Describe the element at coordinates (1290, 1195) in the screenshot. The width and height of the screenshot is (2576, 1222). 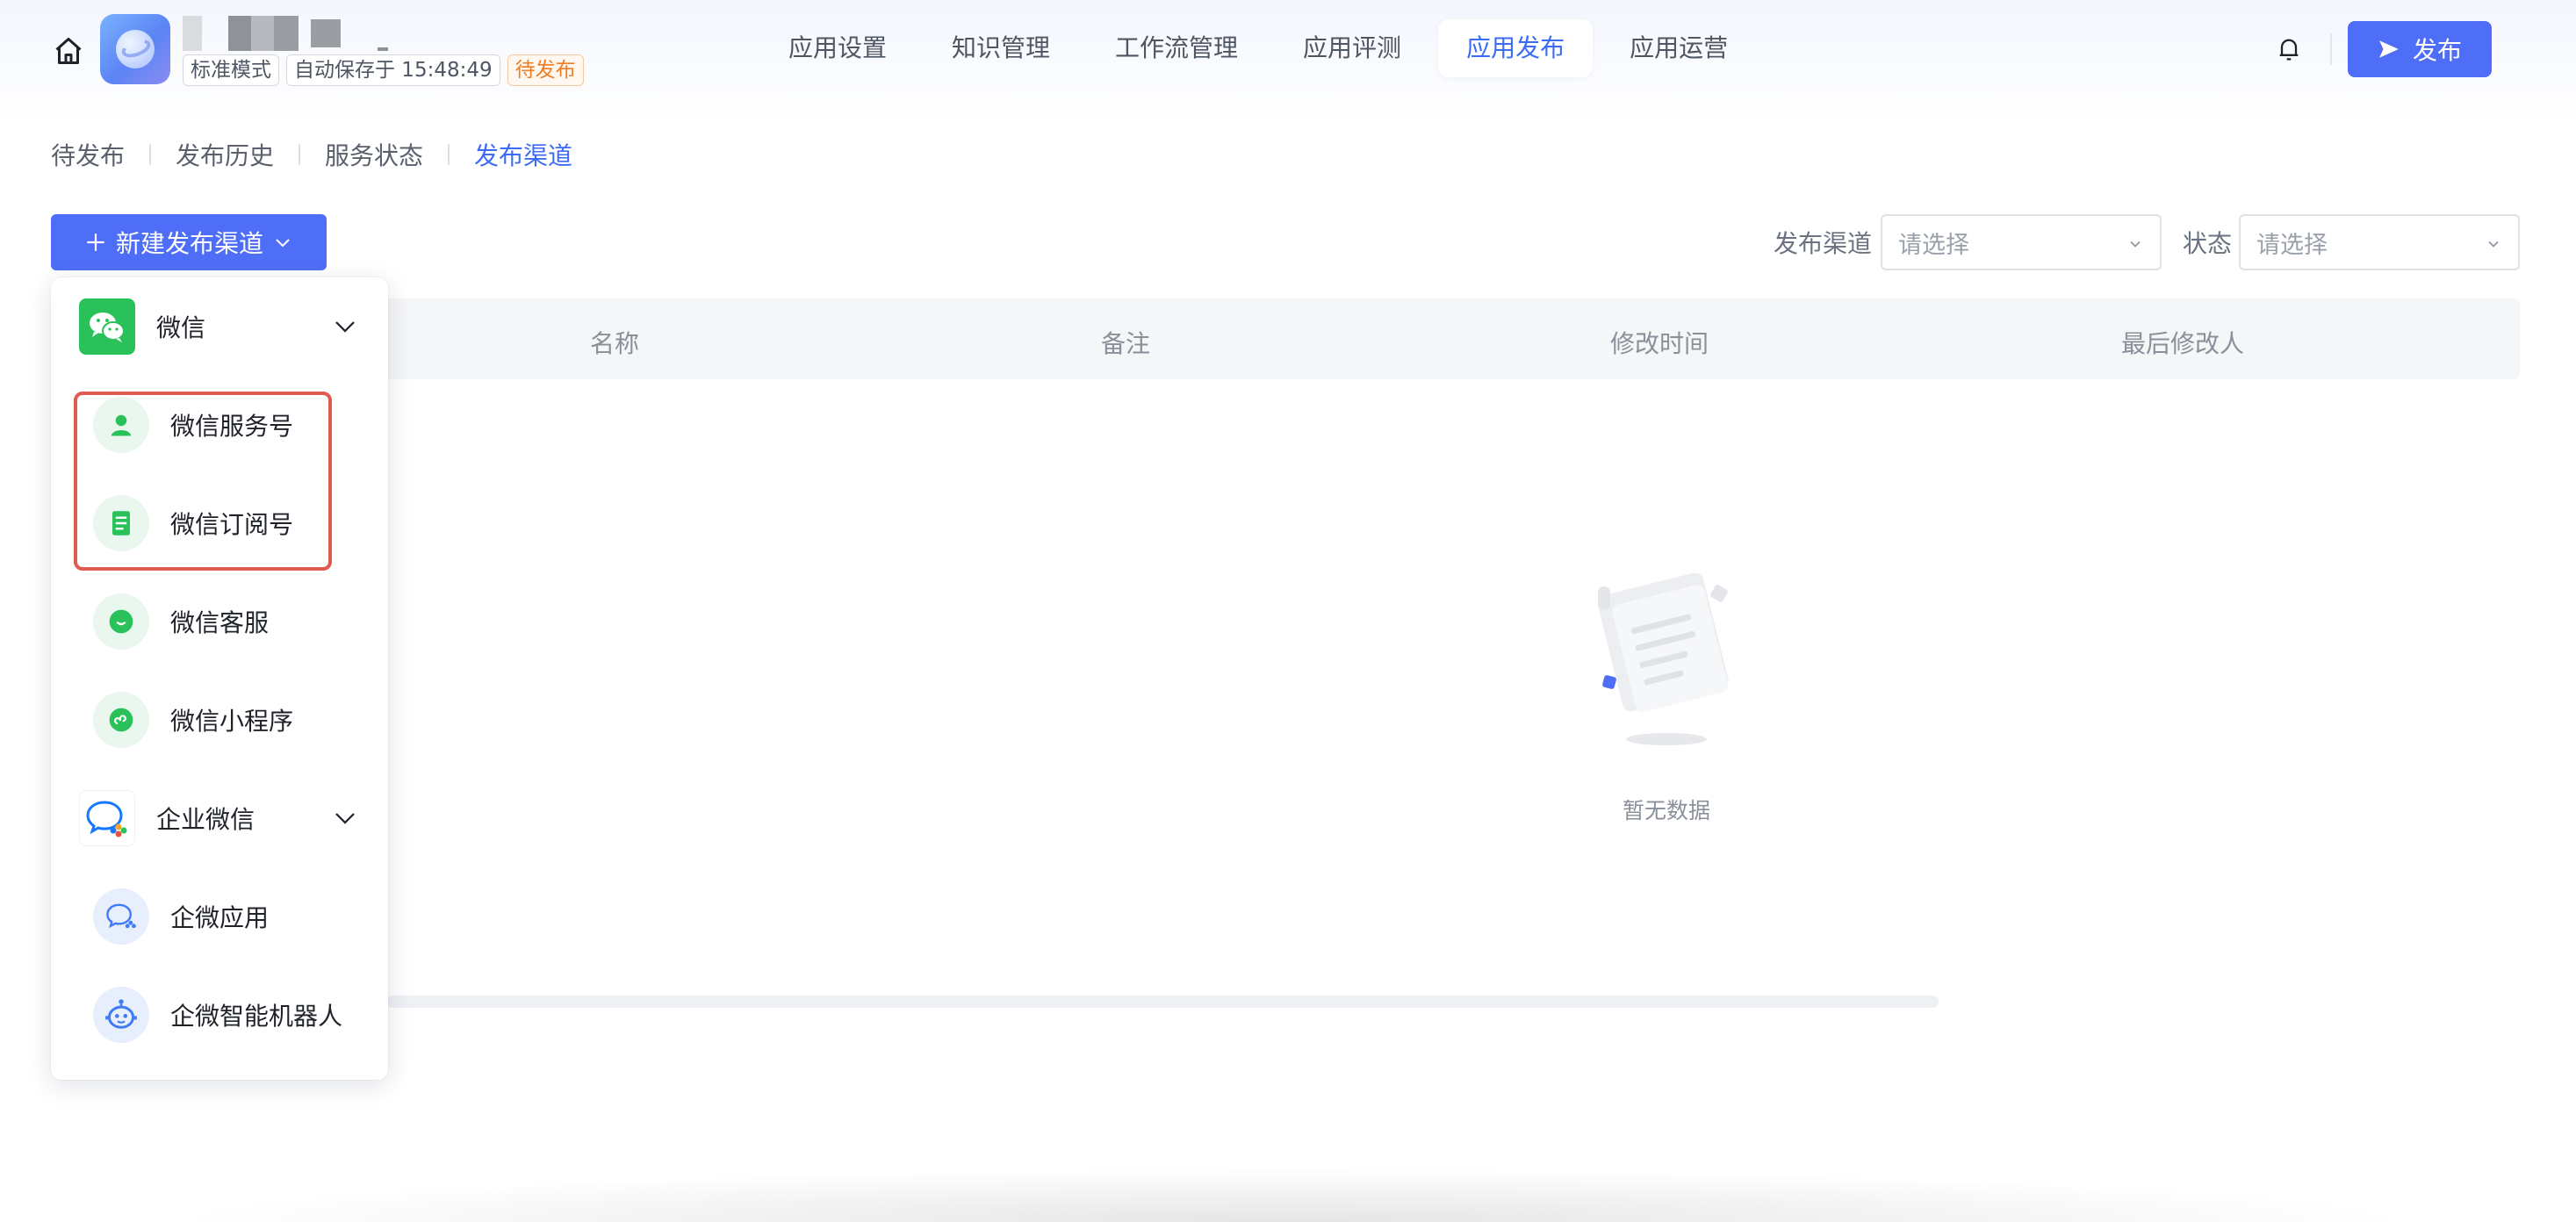
I see `bottom-shadow` at that location.